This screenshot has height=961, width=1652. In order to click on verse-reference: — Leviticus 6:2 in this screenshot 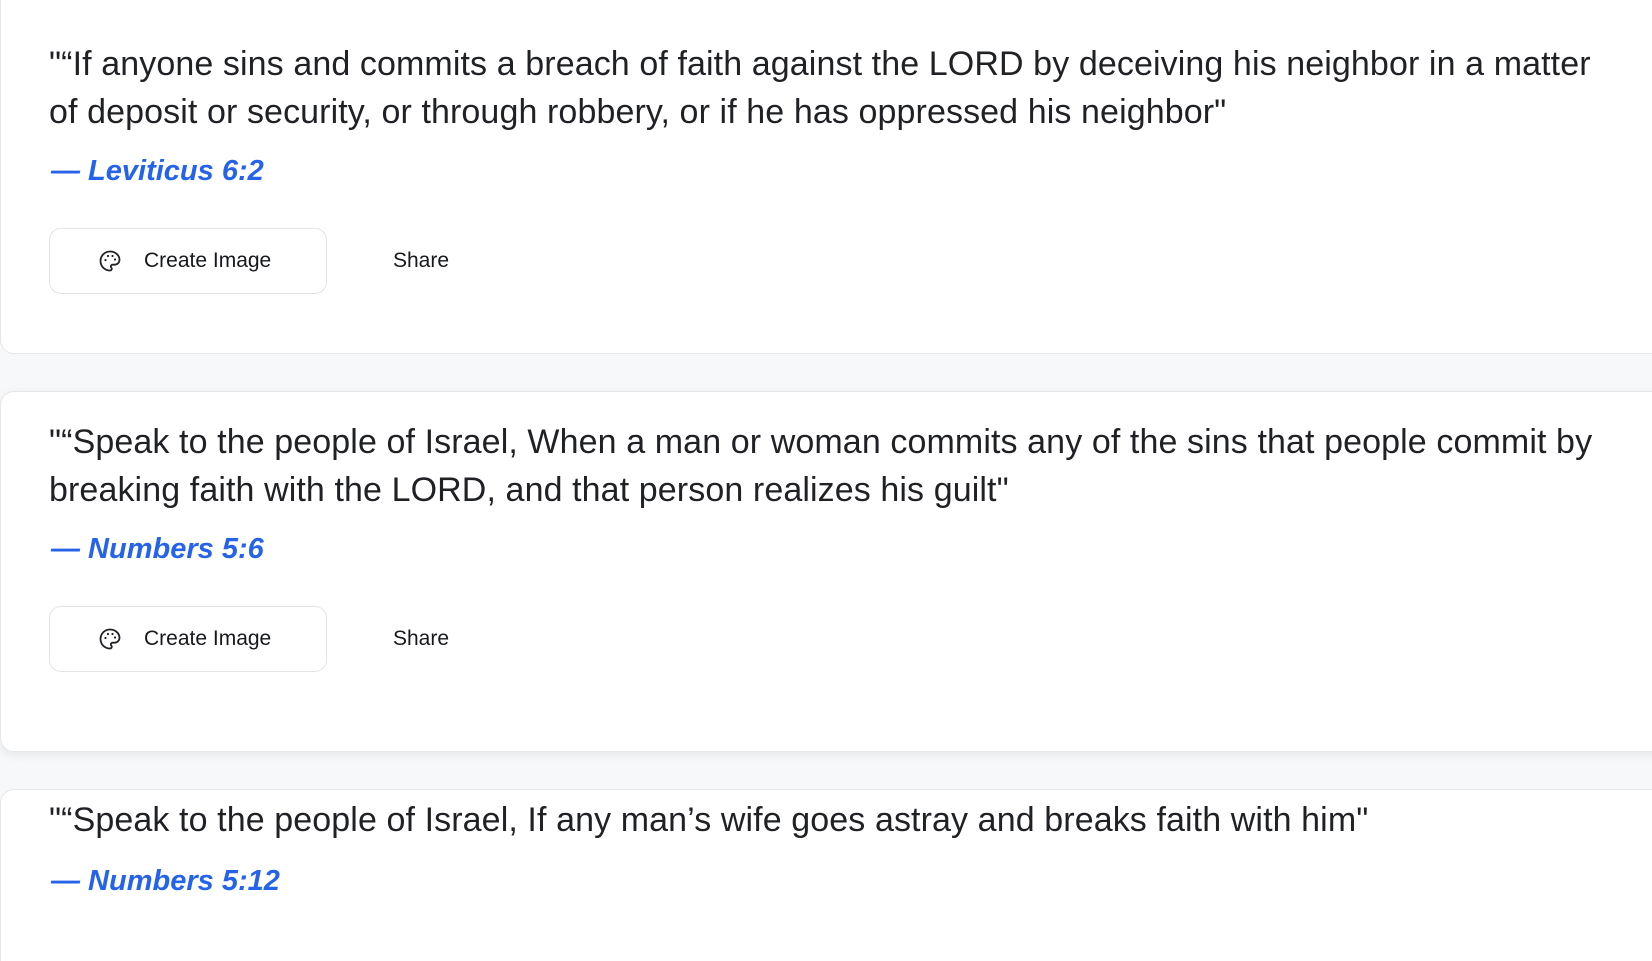, I will do `click(157, 171)`.